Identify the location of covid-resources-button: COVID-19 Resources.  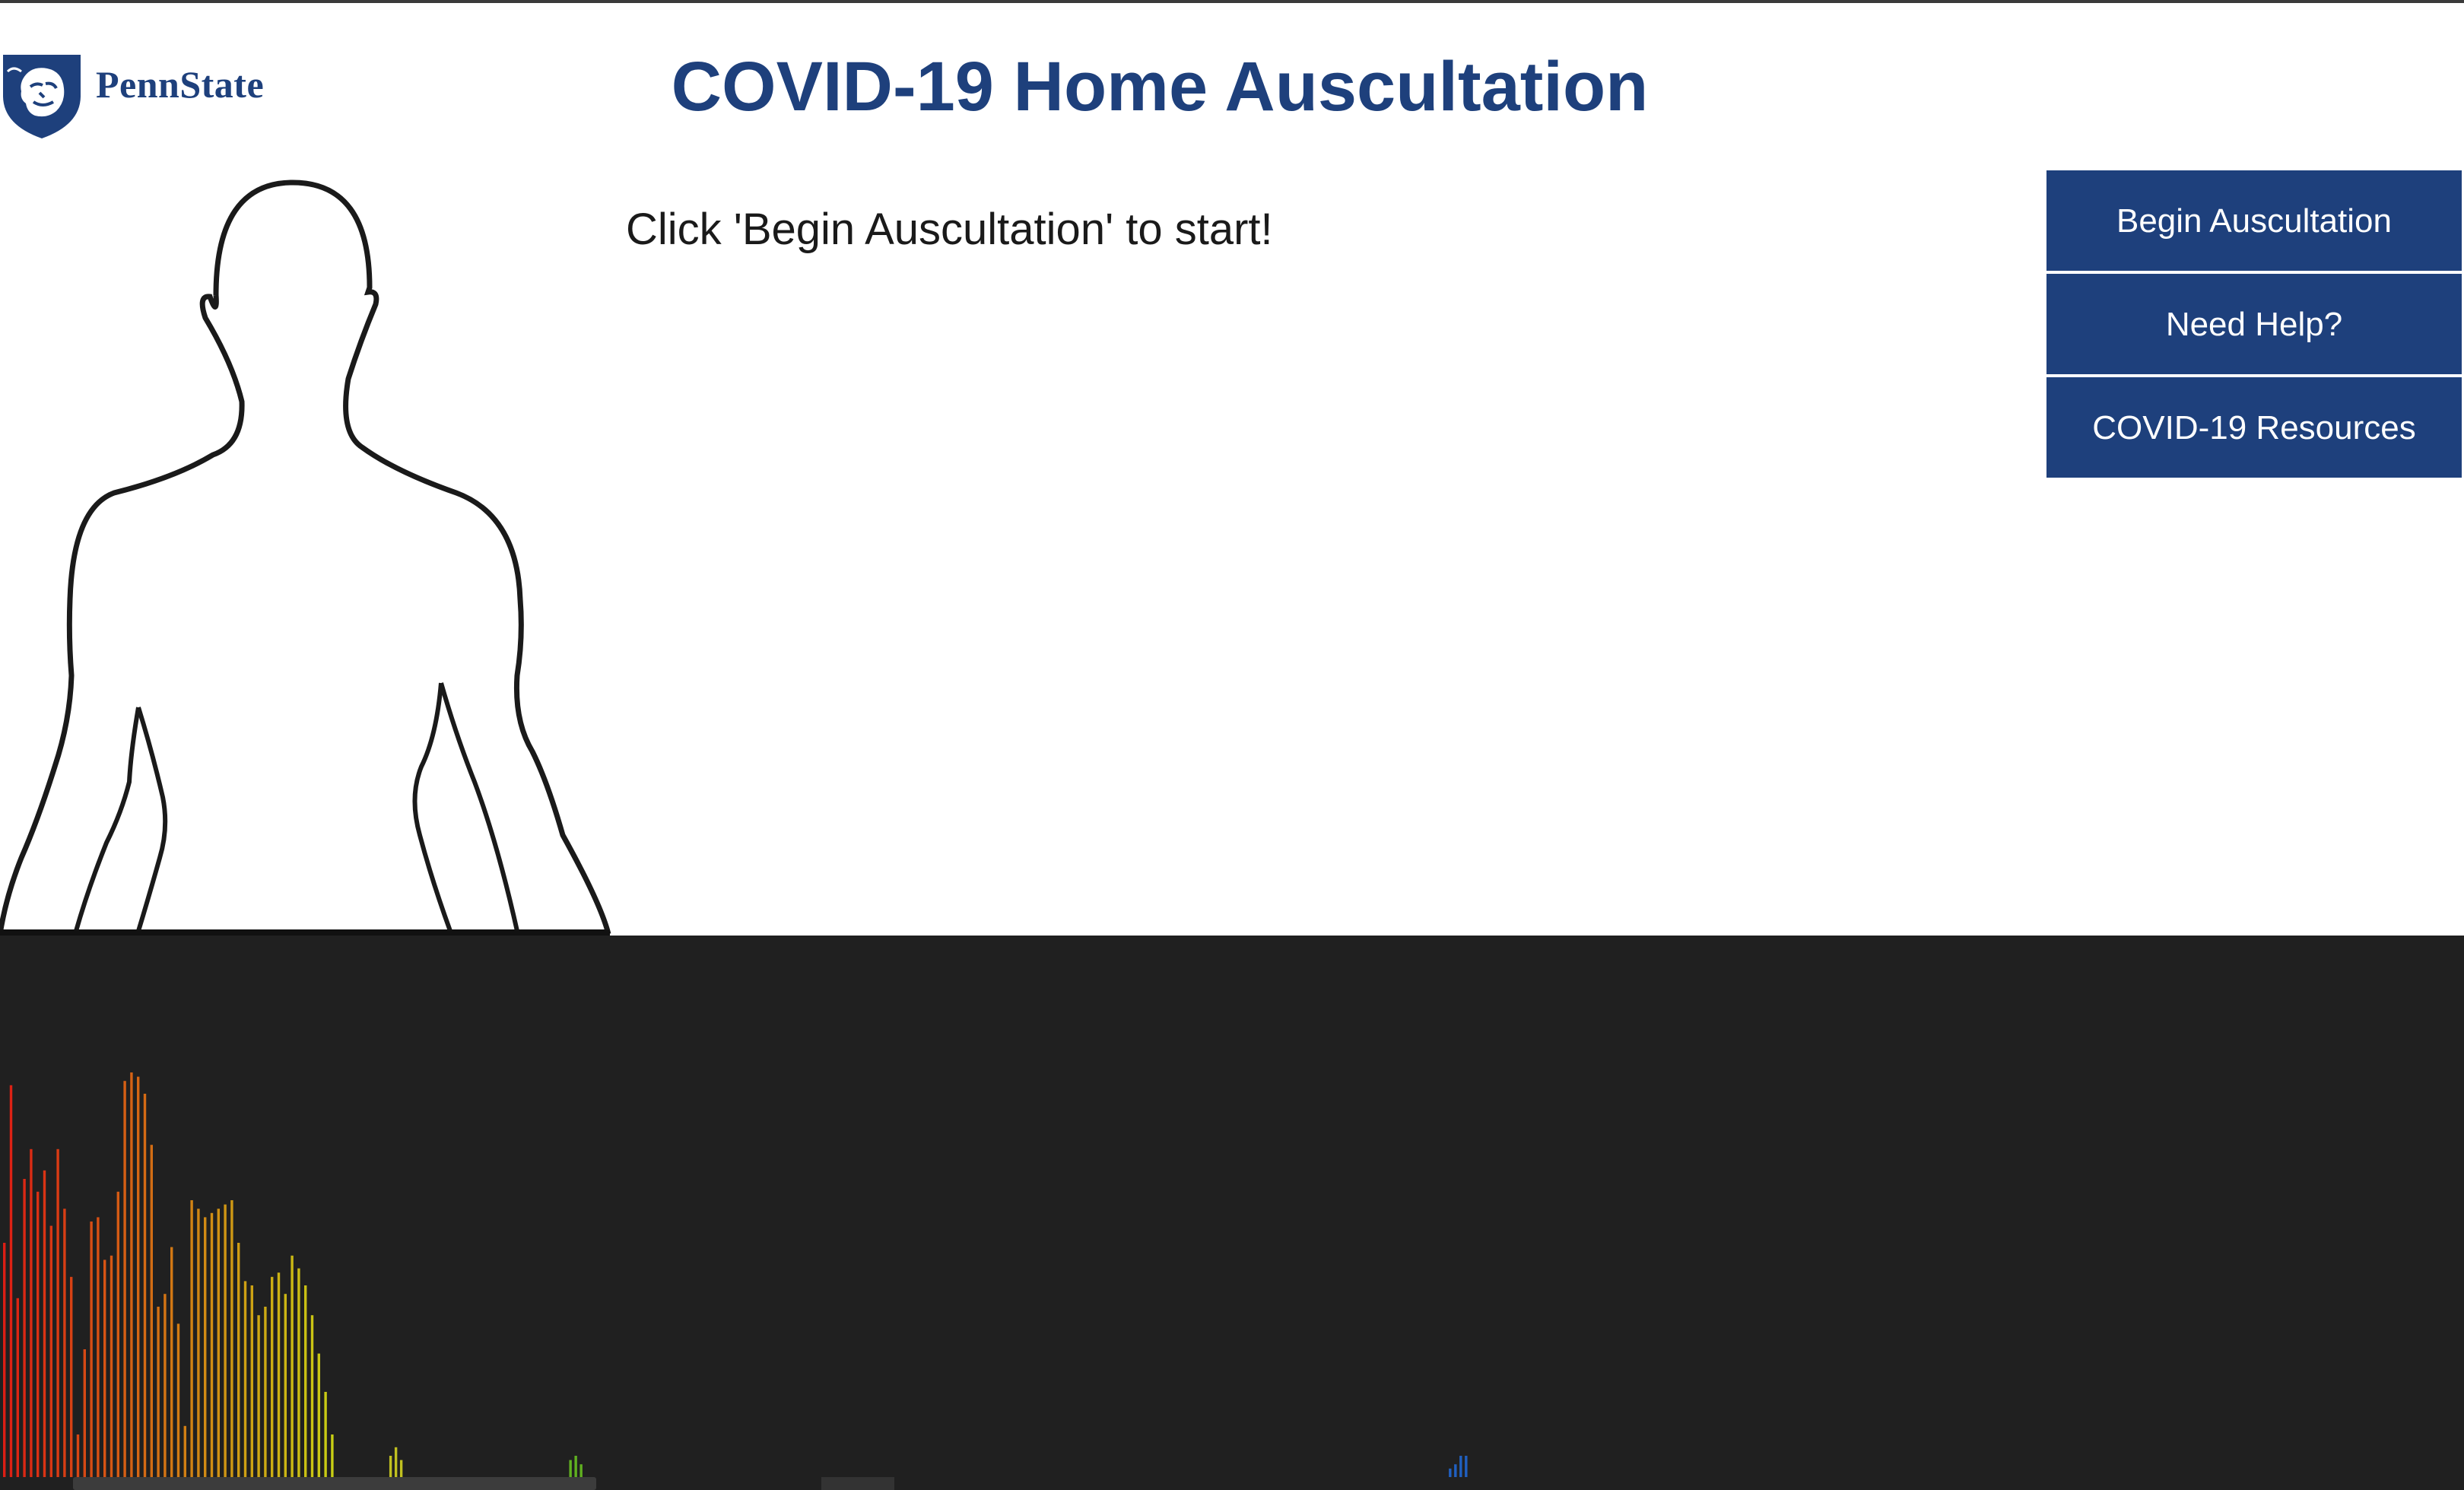
(2254, 427).